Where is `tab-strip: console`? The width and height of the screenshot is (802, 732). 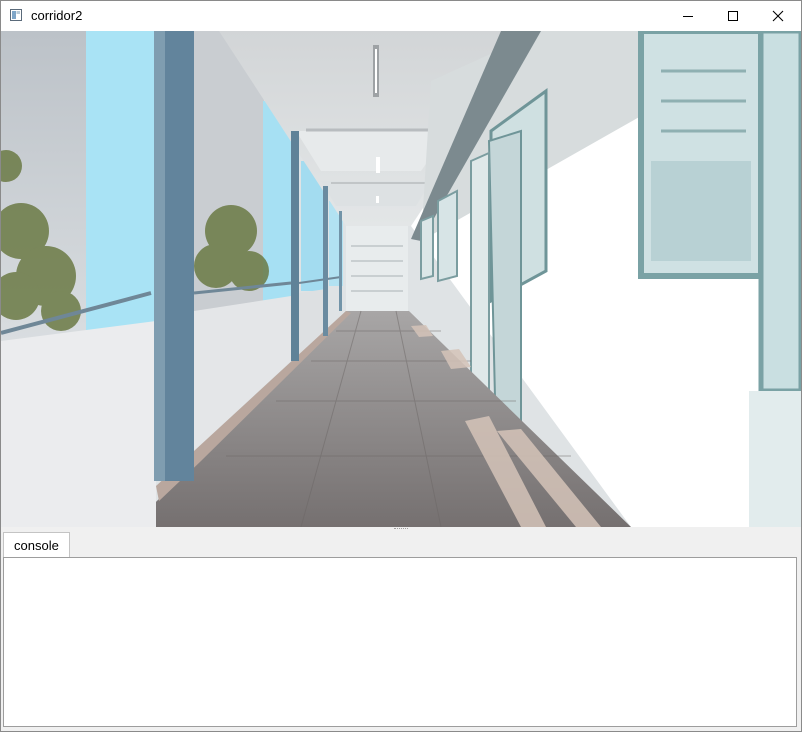
tab-strip: console is located at coordinates (401, 544).